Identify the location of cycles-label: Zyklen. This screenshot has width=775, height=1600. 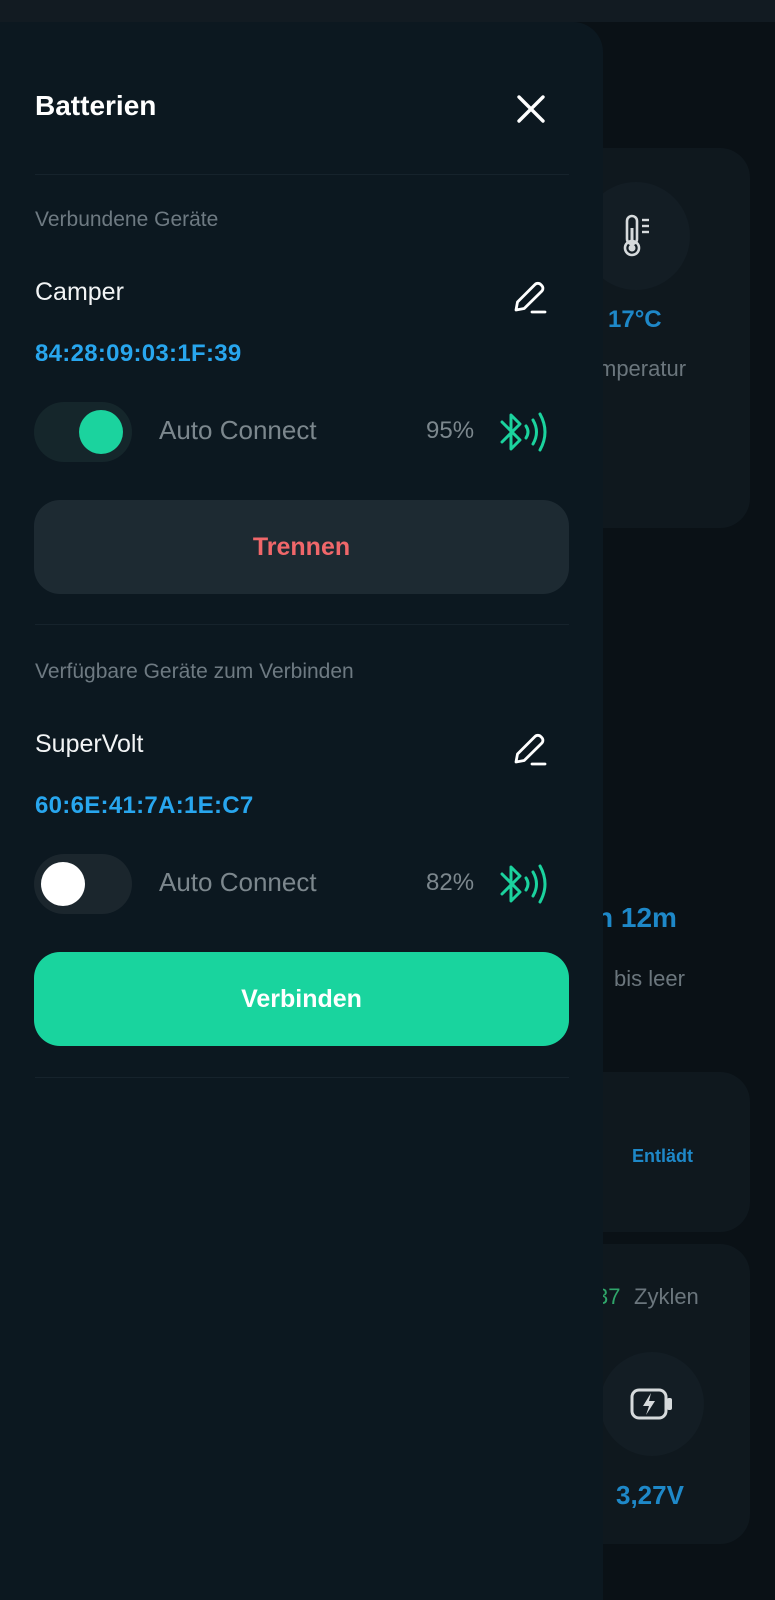
(666, 1296).